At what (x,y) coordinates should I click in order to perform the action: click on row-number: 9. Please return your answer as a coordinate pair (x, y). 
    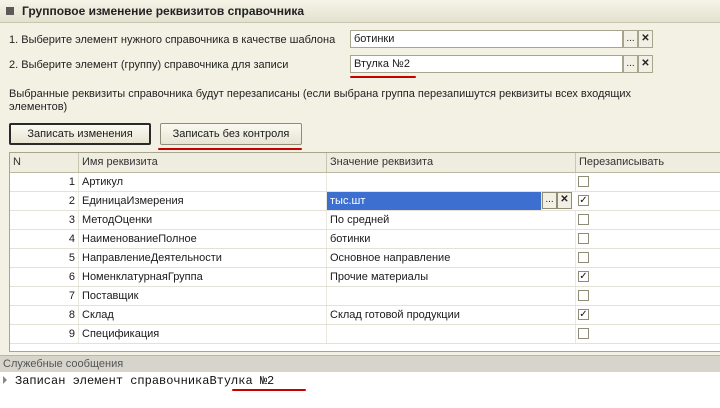
    Looking at the image, I should click on (44, 334).